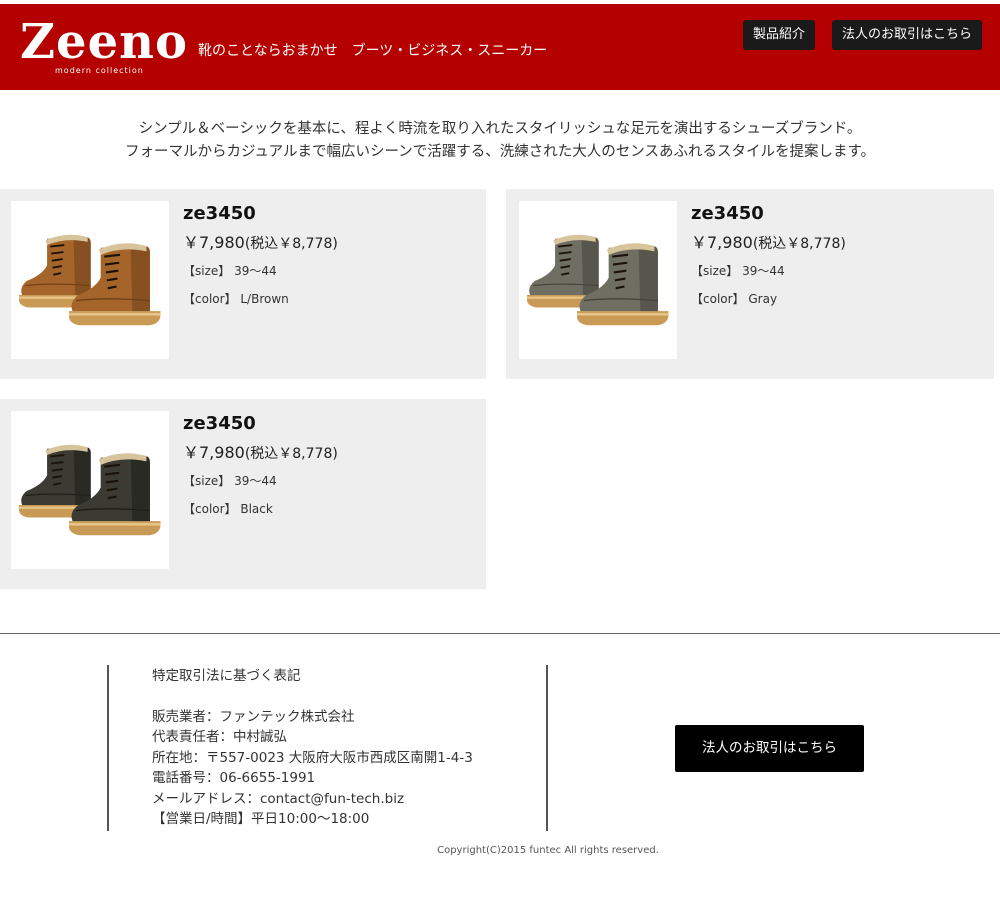 This screenshot has width=1000, height=911. Describe the element at coordinates (500, 633) in the screenshot. I see `footer-divider` at that location.